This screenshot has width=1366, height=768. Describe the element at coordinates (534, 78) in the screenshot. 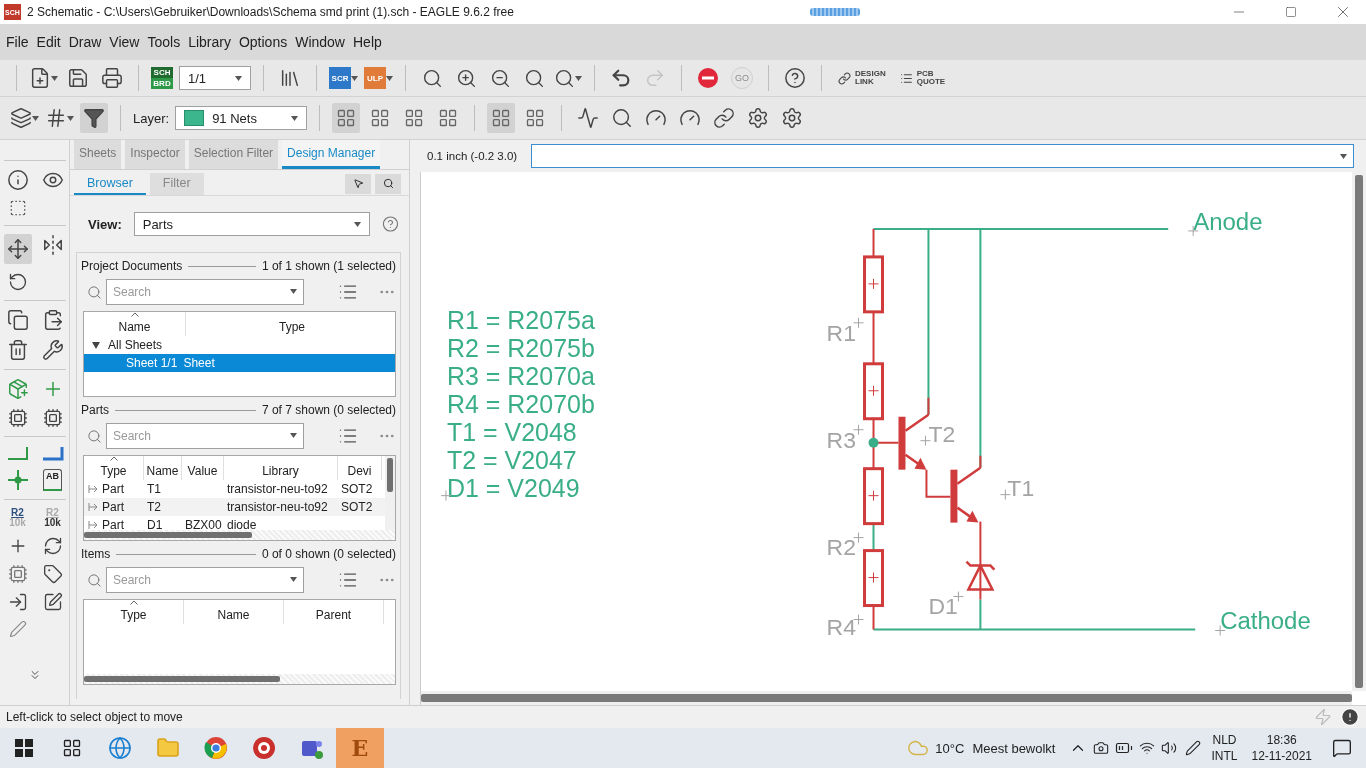

I see `zoom-redraw-icon` at that location.